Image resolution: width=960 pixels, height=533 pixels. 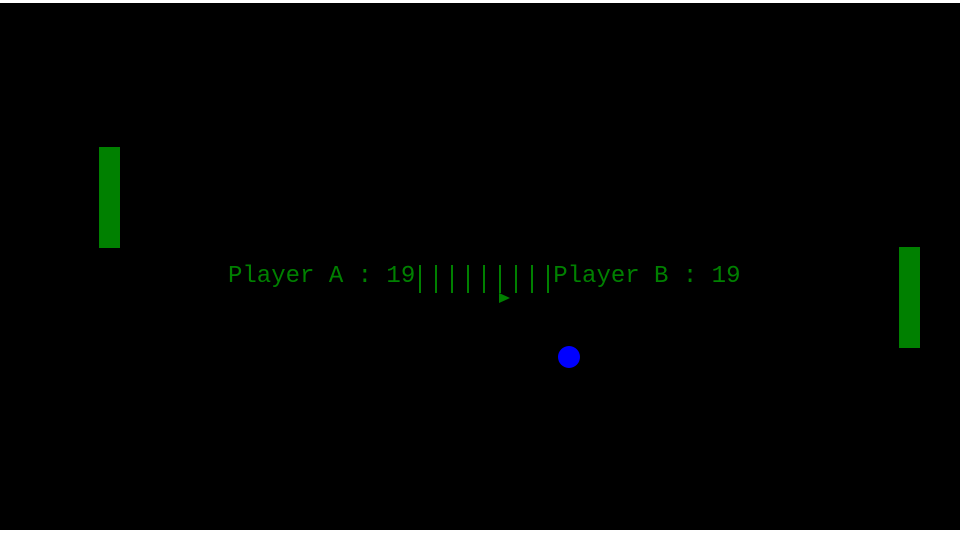 What do you see at coordinates (504, 298) in the screenshot?
I see `turtle-cursor-icon` at bounding box center [504, 298].